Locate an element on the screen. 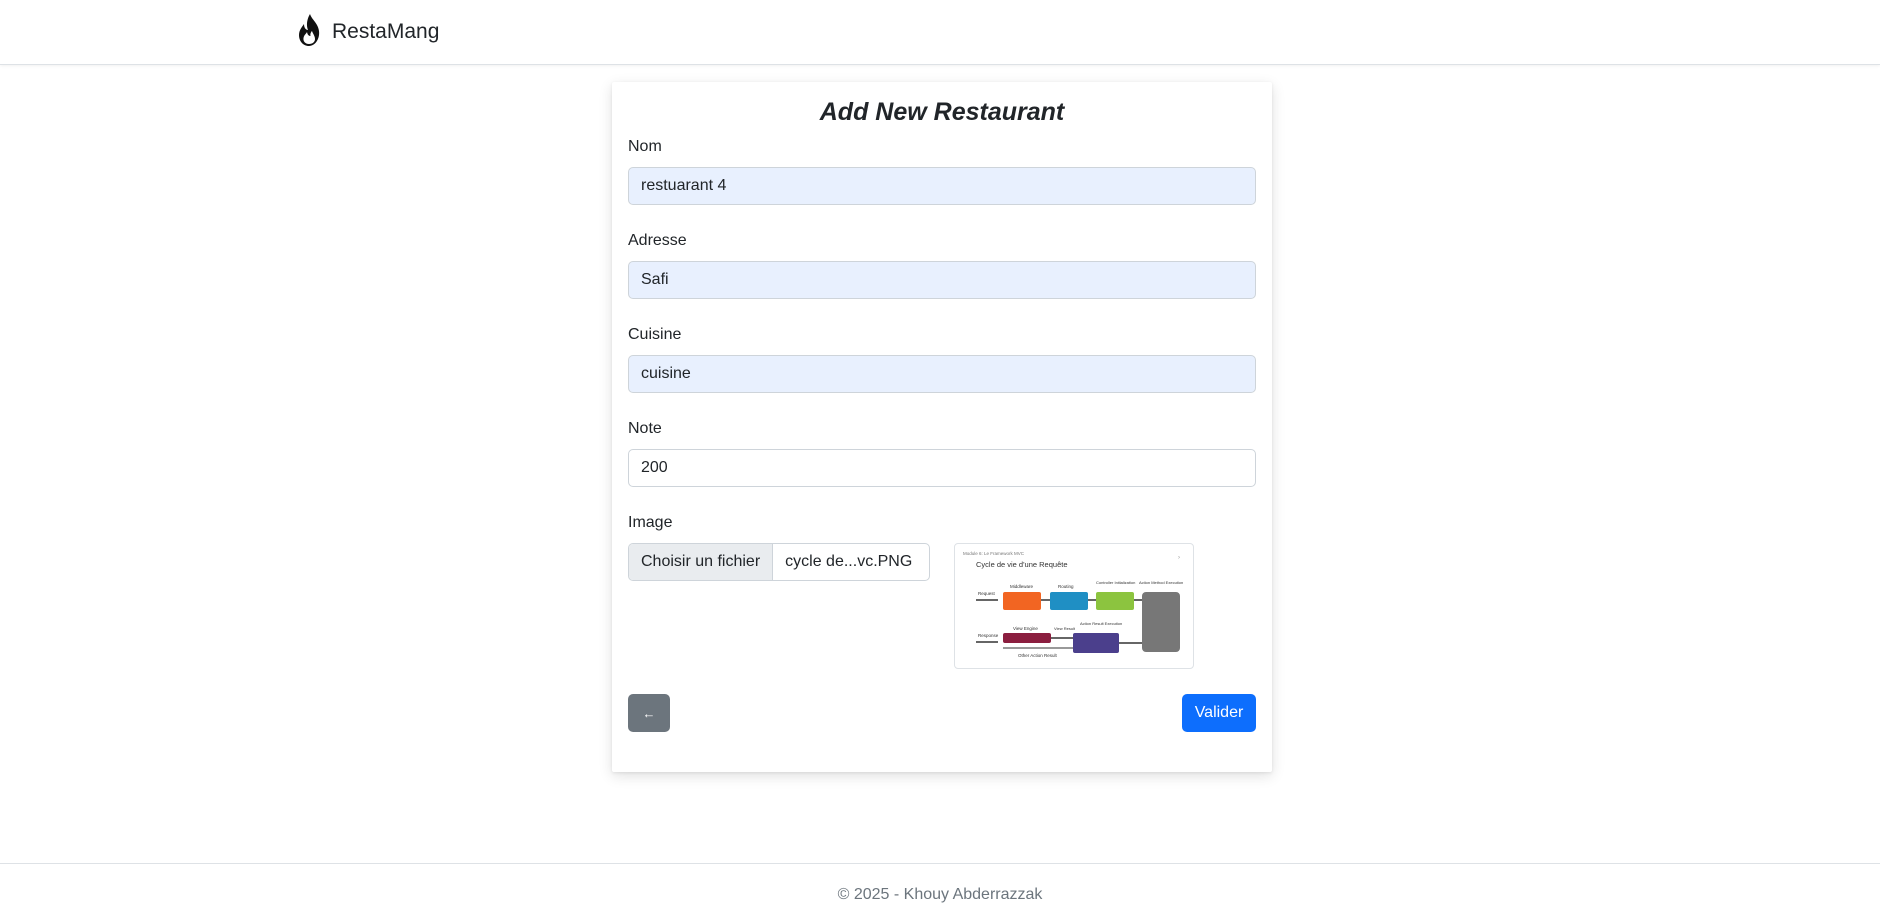  brand-name: RestaMang is located at coordinates (386, 31).